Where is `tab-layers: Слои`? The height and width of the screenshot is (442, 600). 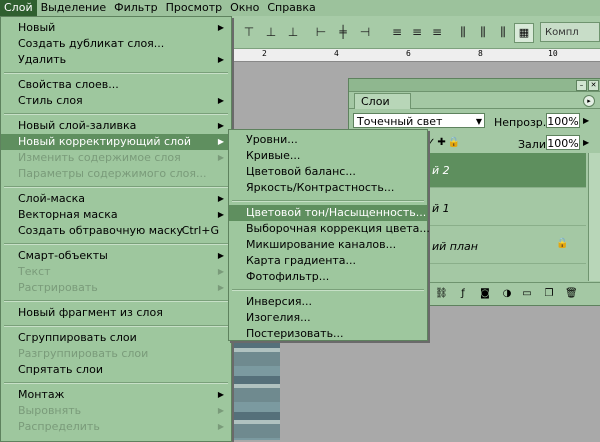
tab-layers: Слои is located at coordinates (382, 101).